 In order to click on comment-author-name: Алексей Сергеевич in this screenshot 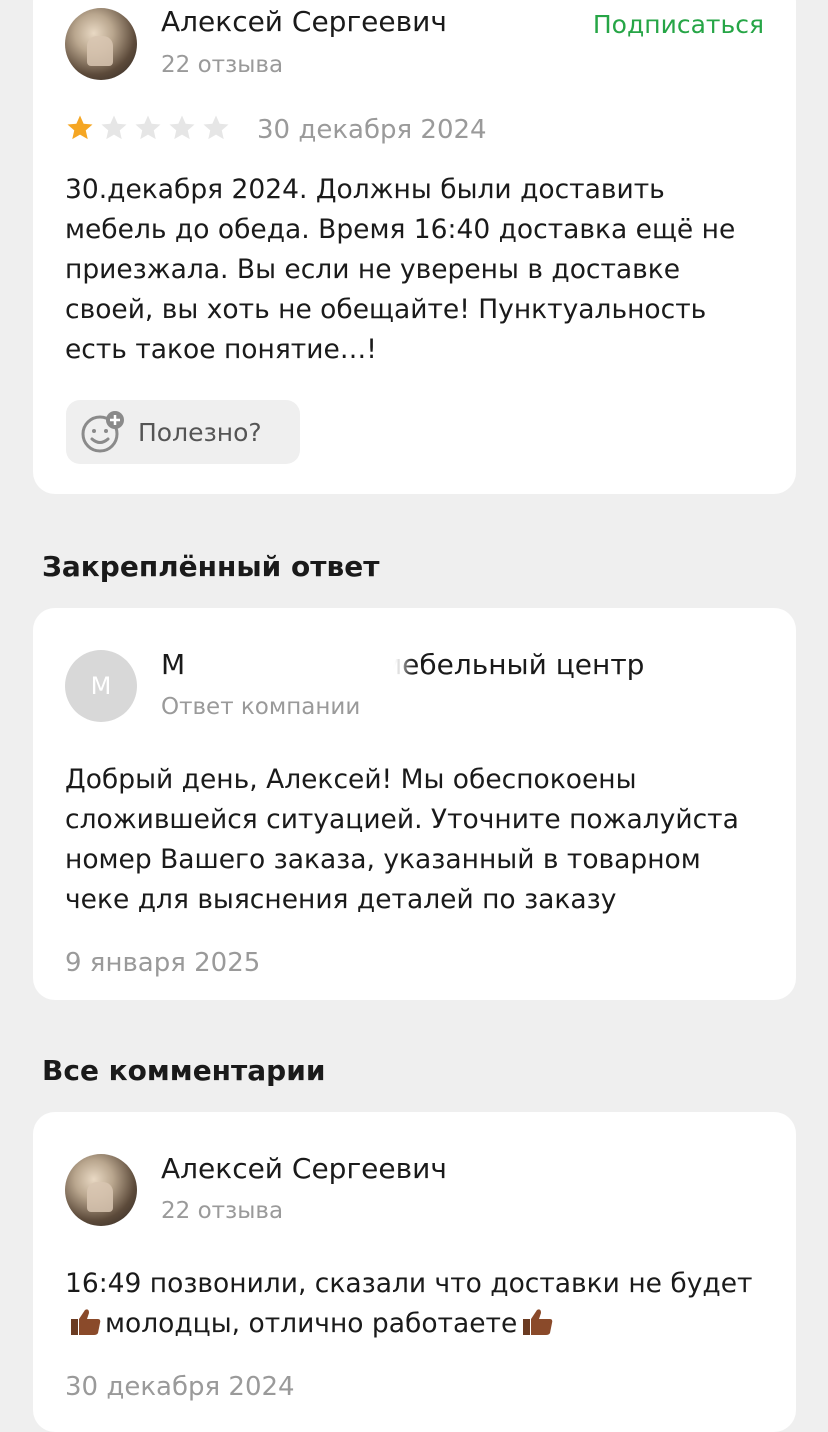, I will do `click(304, 1168)`.